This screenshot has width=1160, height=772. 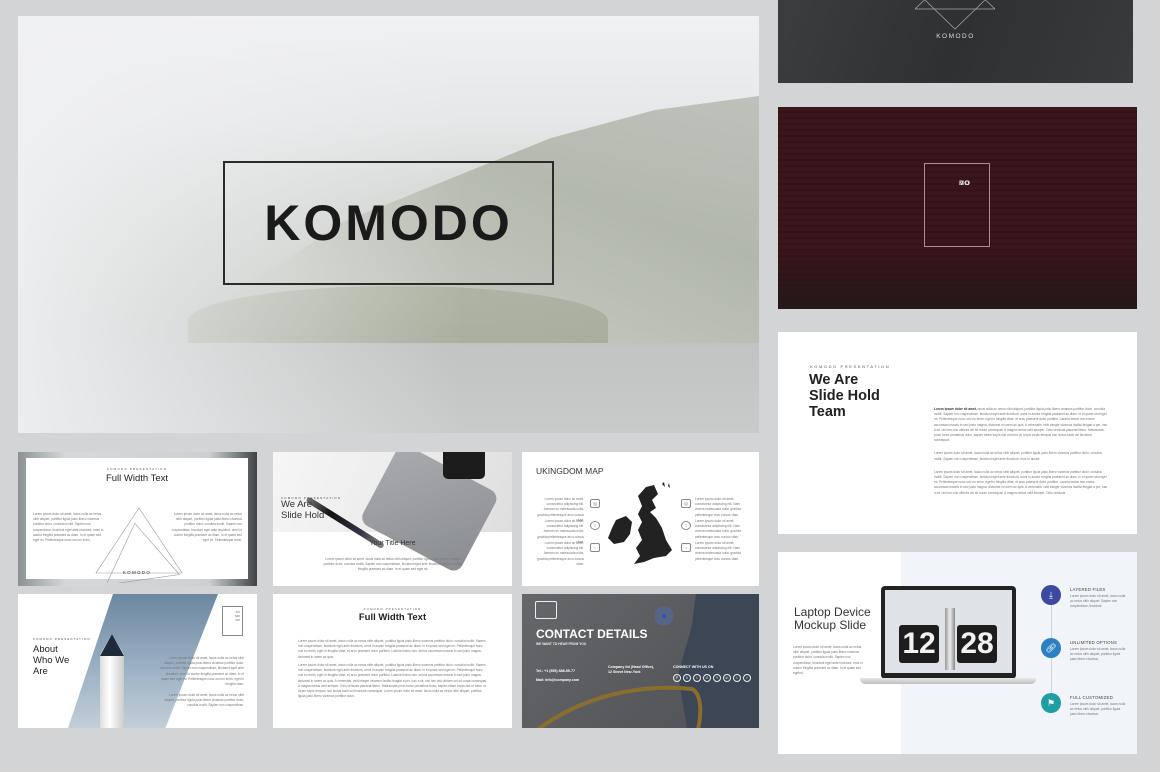 I want to click on hero-title: KOMODO, so click(x=388, y=223).